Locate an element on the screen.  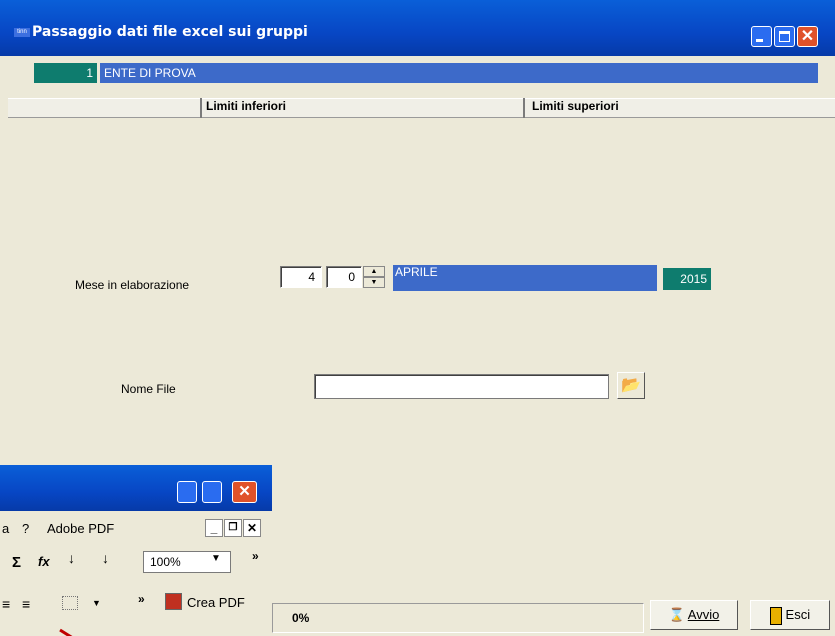
avvio-button: ⌛ Avvio is located at coordinates (694, 615).